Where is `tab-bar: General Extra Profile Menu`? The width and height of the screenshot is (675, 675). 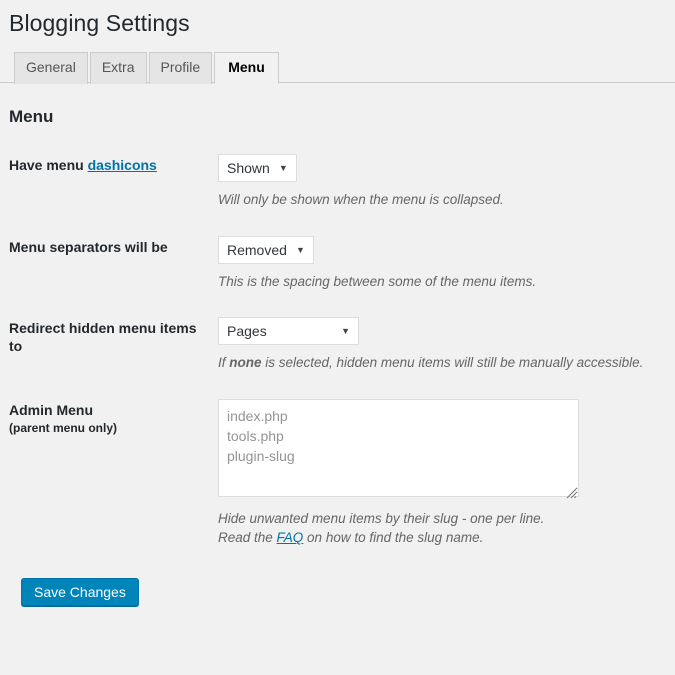 tab-bar: General Extra Profile Menu is located at coordinates (337, 67).